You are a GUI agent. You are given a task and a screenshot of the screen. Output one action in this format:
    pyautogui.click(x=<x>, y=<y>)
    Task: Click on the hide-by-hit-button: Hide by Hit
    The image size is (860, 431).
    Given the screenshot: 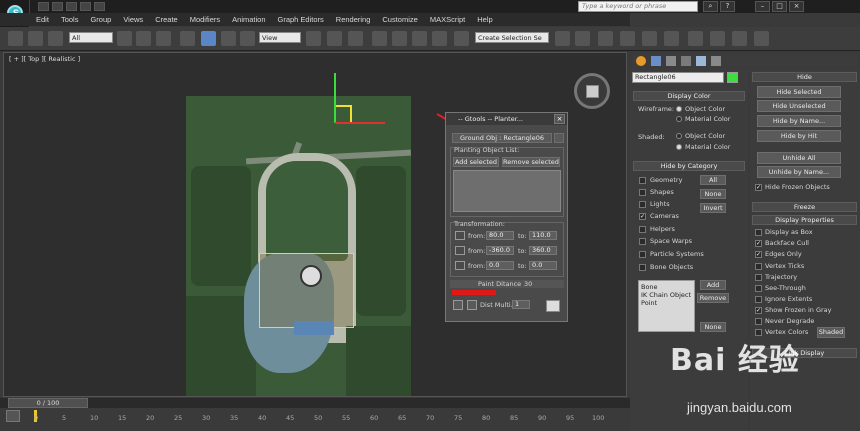 What is the action you would take?
    pyautogui.click(x=799, y=136)
    